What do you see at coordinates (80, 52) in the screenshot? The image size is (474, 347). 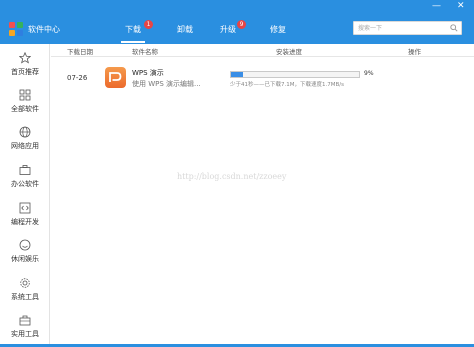 I see `column-header-date: 下载日期` at bounding box center [80, 52].